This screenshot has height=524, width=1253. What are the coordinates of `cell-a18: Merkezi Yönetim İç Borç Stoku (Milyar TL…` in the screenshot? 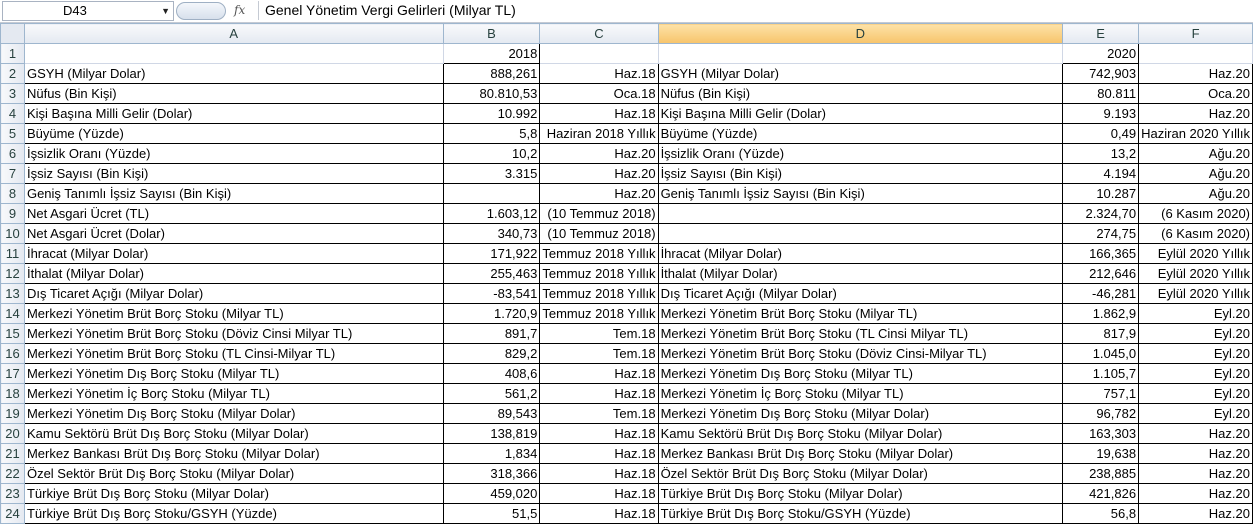 It's located at (233, 393).